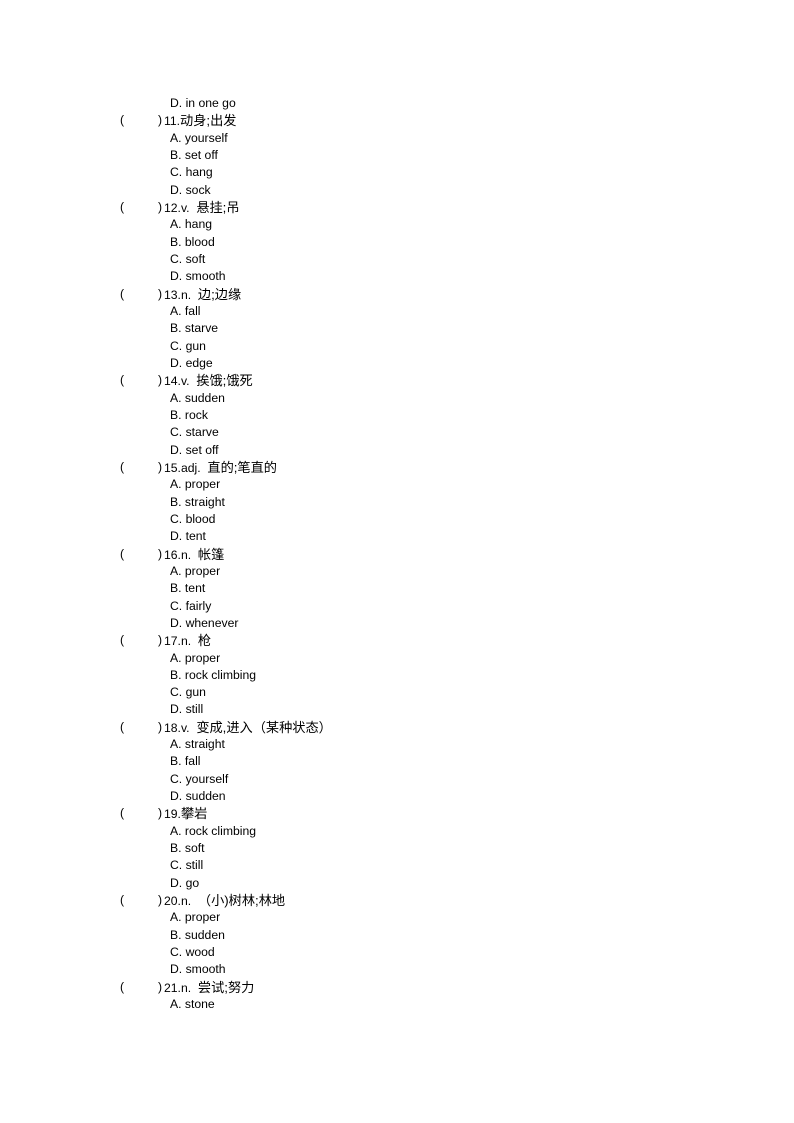  I want to click on question-prompt-chinese: 挨饿;饿死, so click(224, 381).